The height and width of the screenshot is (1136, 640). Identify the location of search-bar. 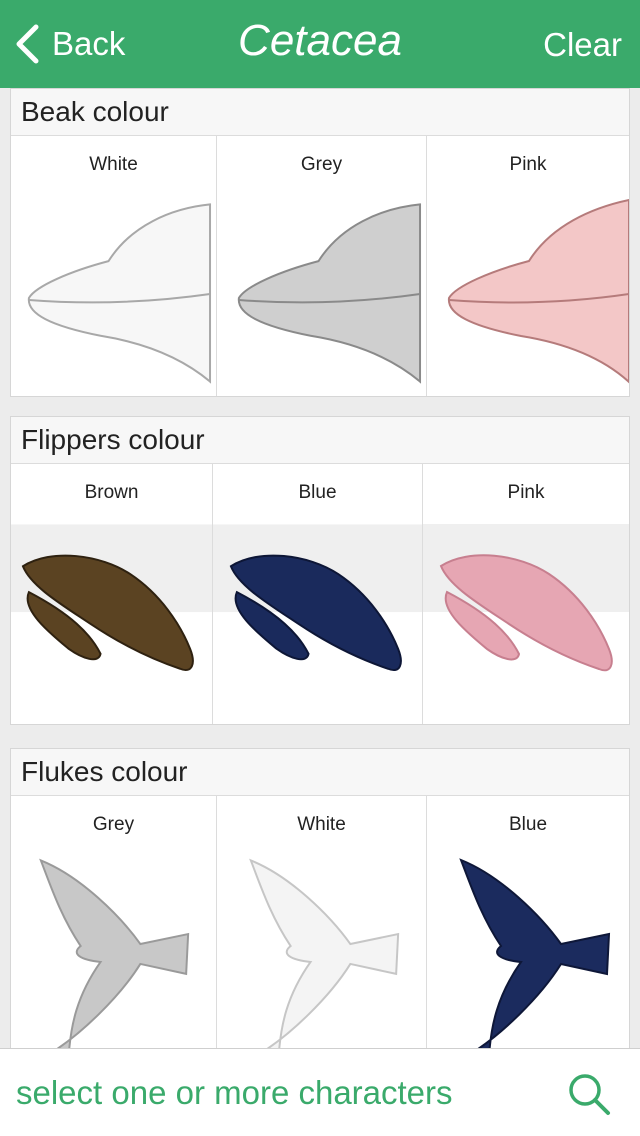
(320, 1092).